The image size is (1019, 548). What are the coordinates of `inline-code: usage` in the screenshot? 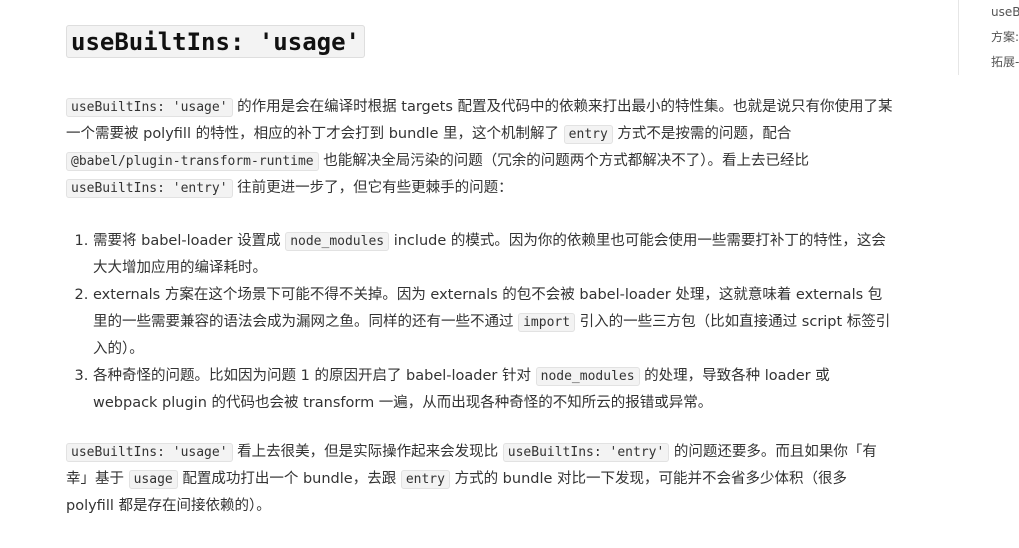 It's located at (153, 479).